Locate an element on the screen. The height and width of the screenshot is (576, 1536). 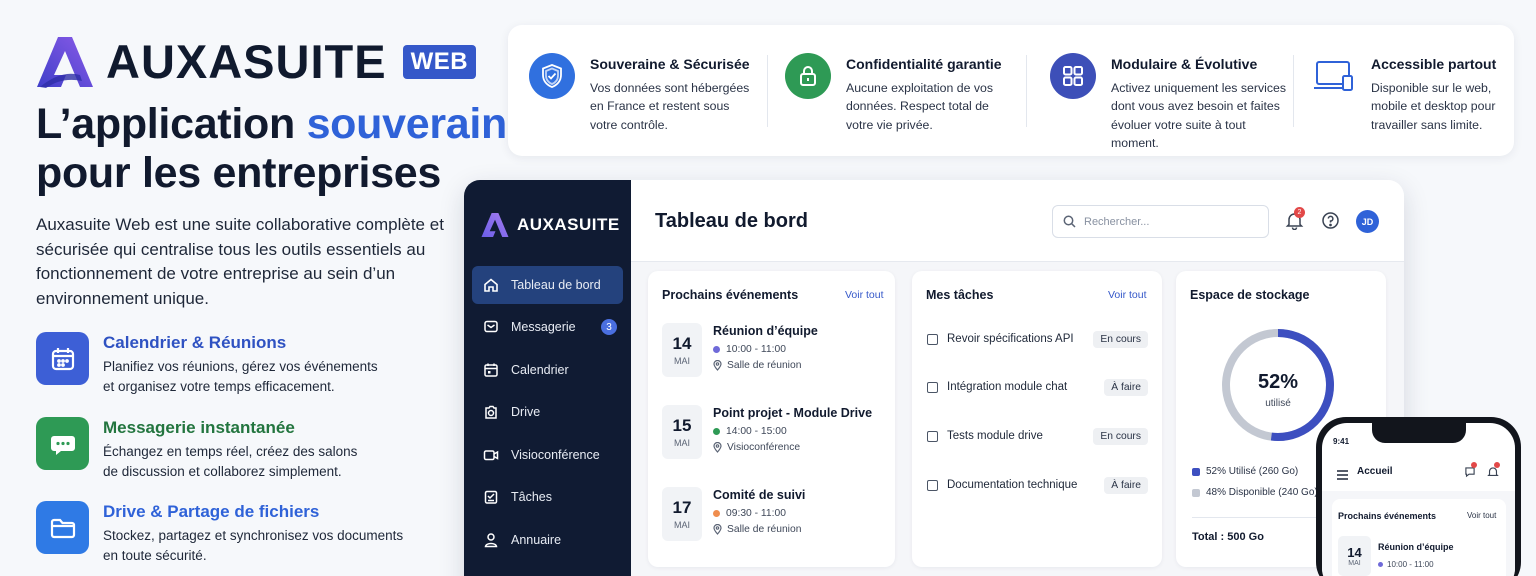
feature-desc: de discussion et collaborez simplement. is located at coordinates (222, 471).